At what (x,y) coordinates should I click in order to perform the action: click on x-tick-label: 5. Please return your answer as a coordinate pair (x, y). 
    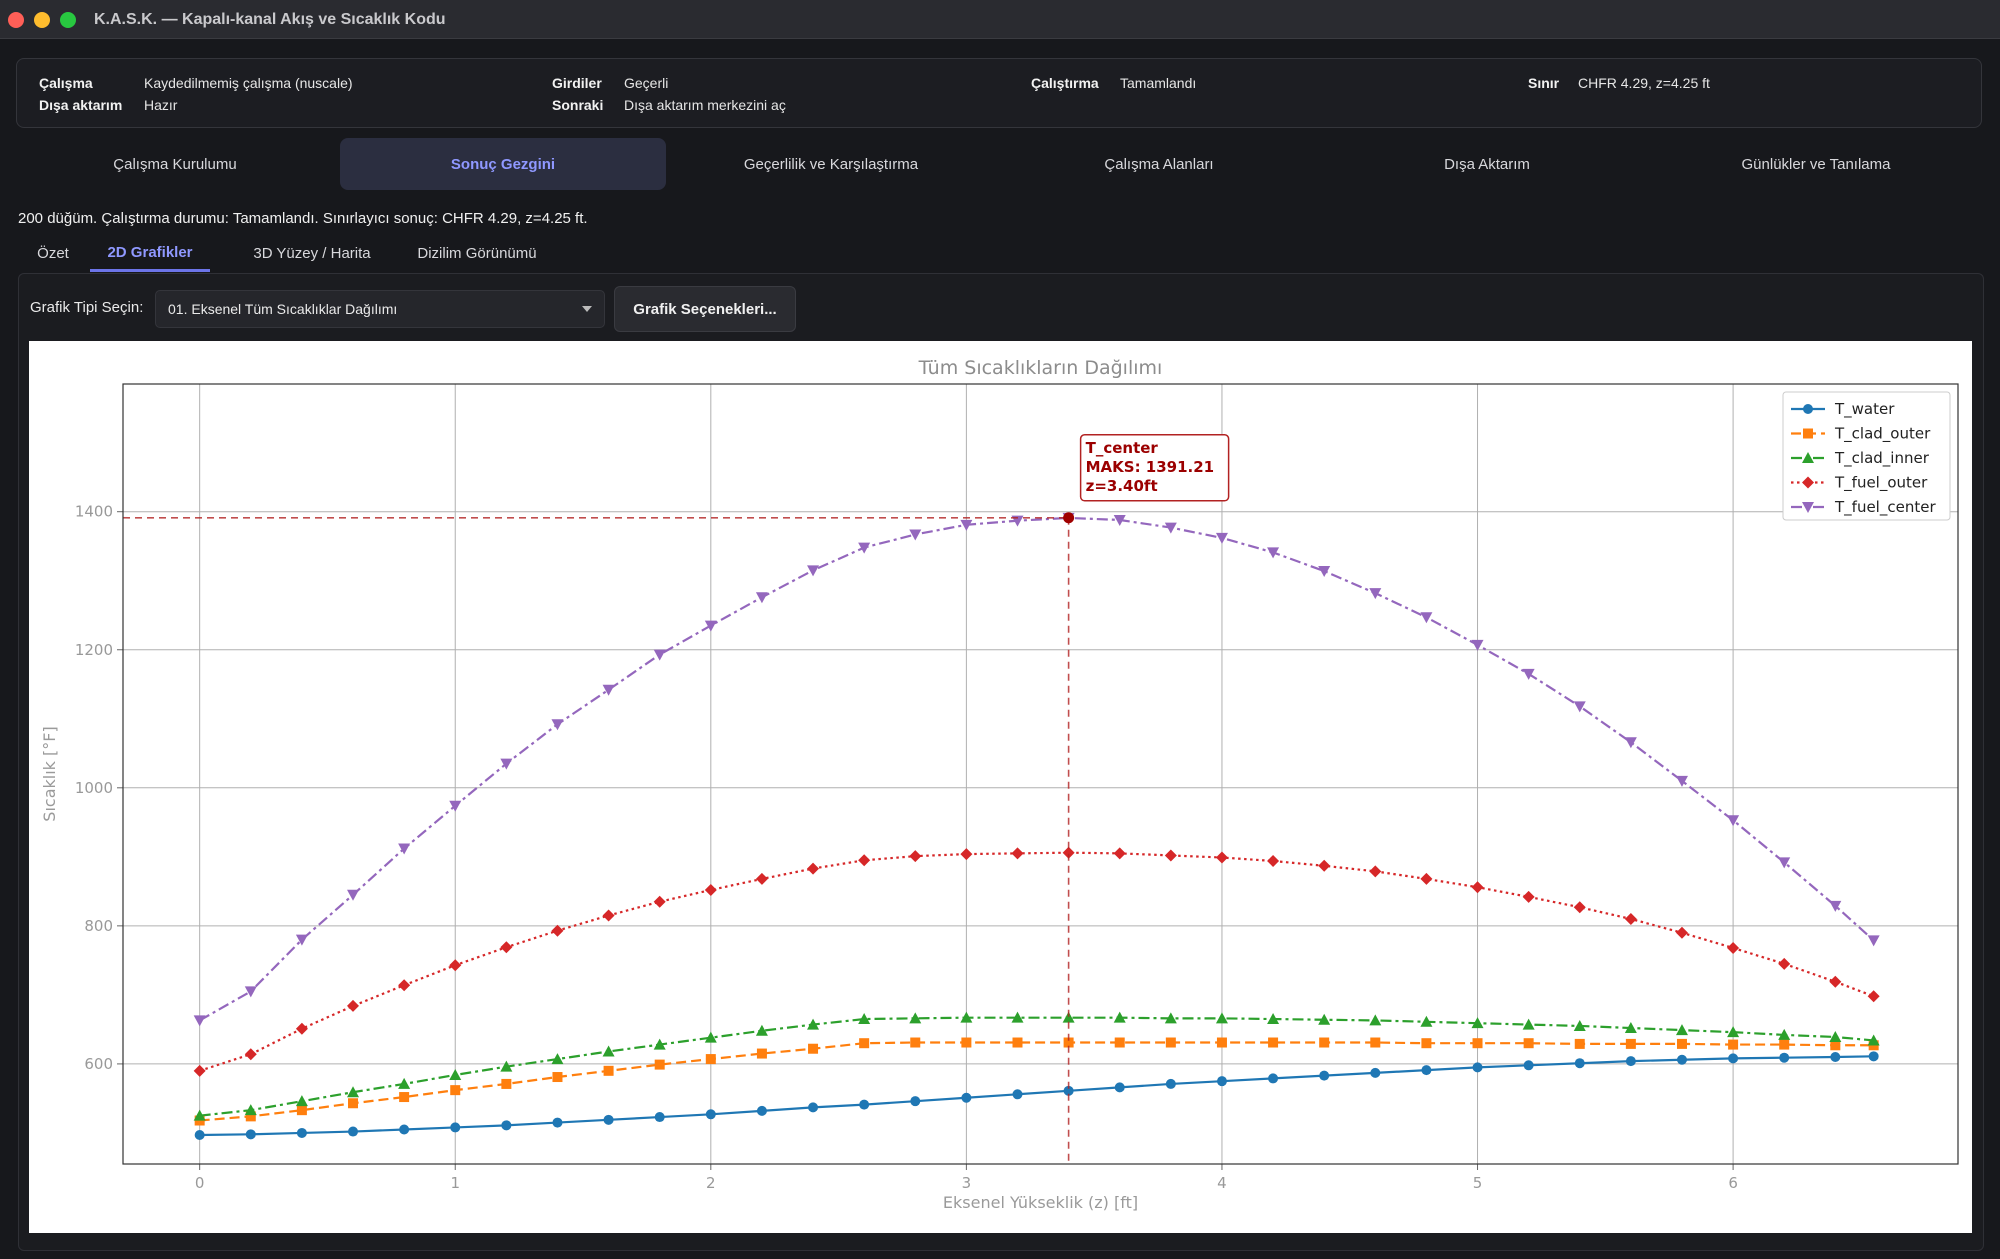
    Looking at the image, I should click on (1478, 1183).